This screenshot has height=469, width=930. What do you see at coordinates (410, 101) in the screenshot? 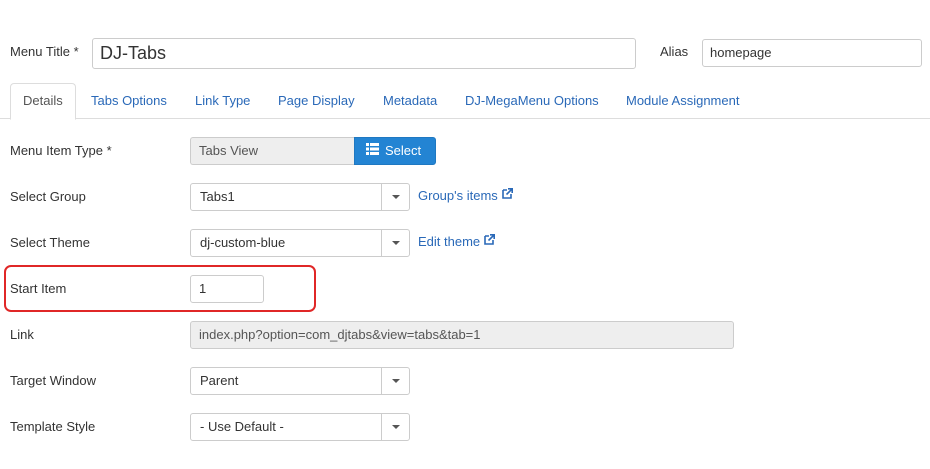
I see `tab-metadata: Metadata` at bounding box center [410, 101].